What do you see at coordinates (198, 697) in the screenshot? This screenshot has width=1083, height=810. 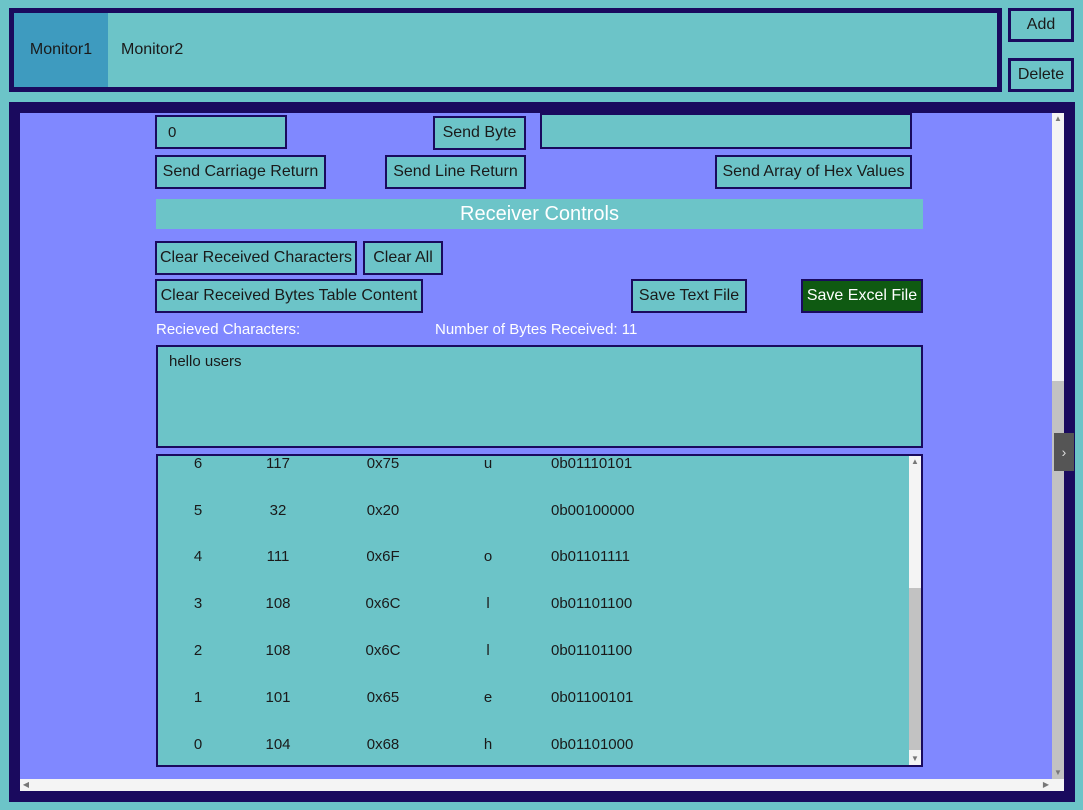 I see `row-index: 1` at bounding box center [198, 697].